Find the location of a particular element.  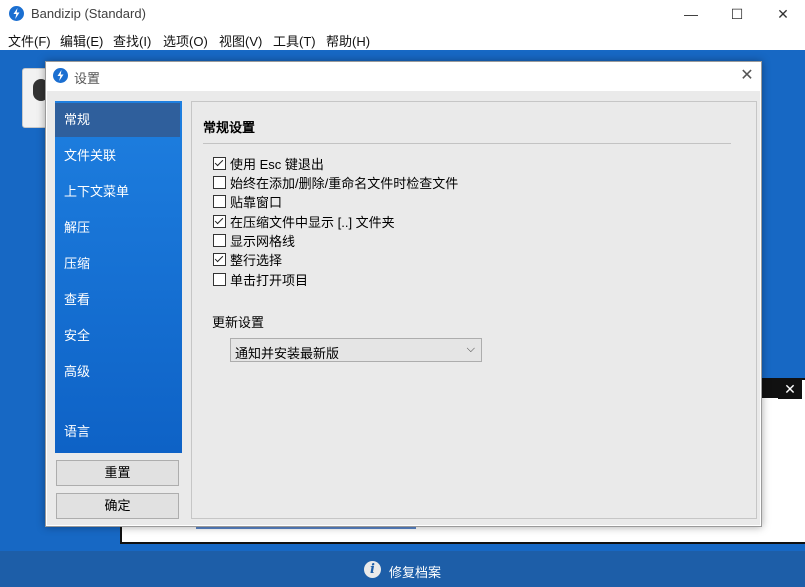

sidebar-item-general: 常规 is located at coordinates (117, 120).